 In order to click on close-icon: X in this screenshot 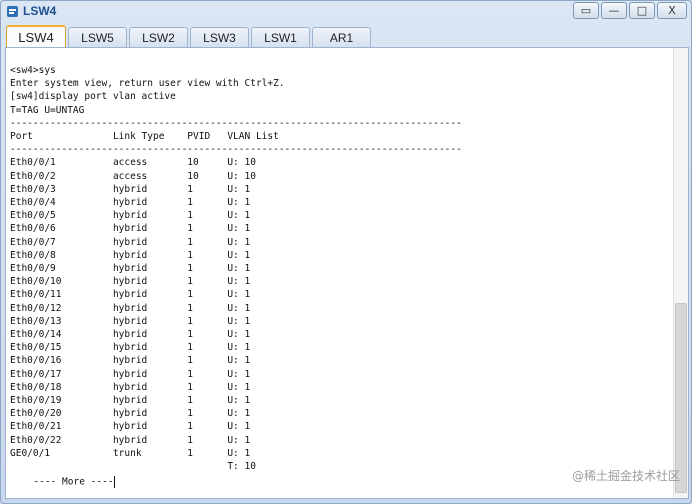, I will do `click(672, 10)`.